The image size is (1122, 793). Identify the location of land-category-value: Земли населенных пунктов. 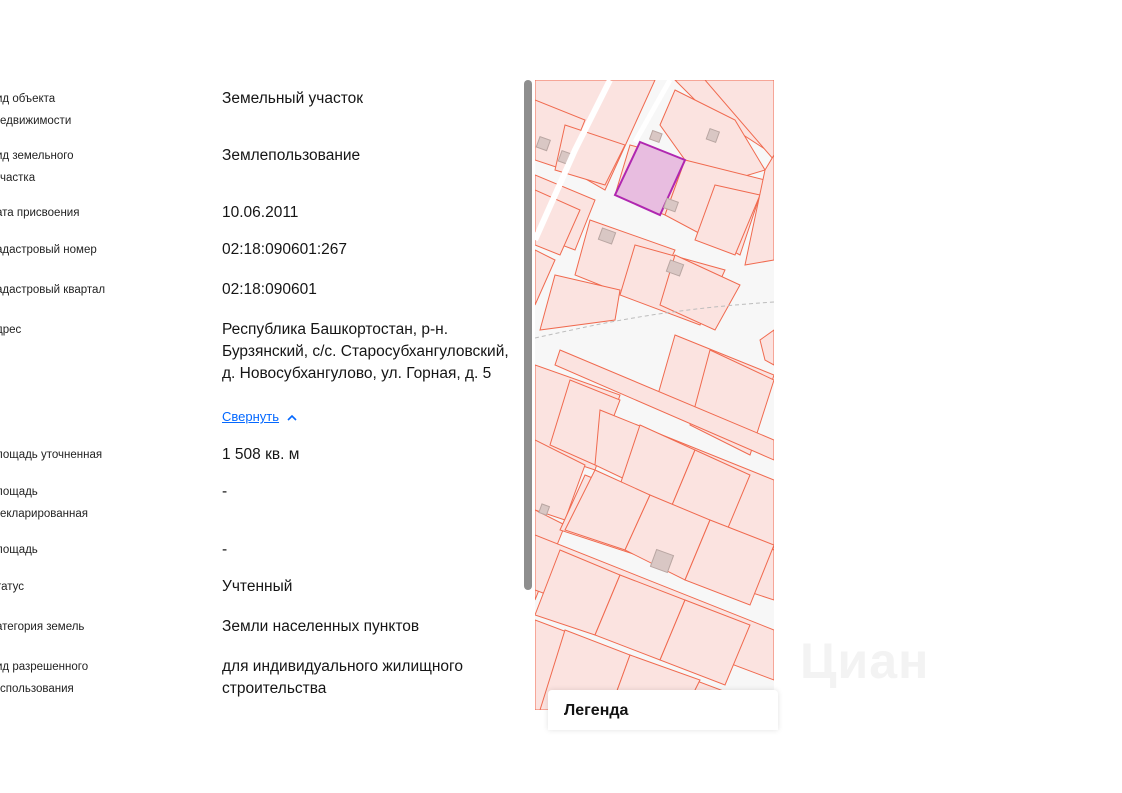
(321, 626).